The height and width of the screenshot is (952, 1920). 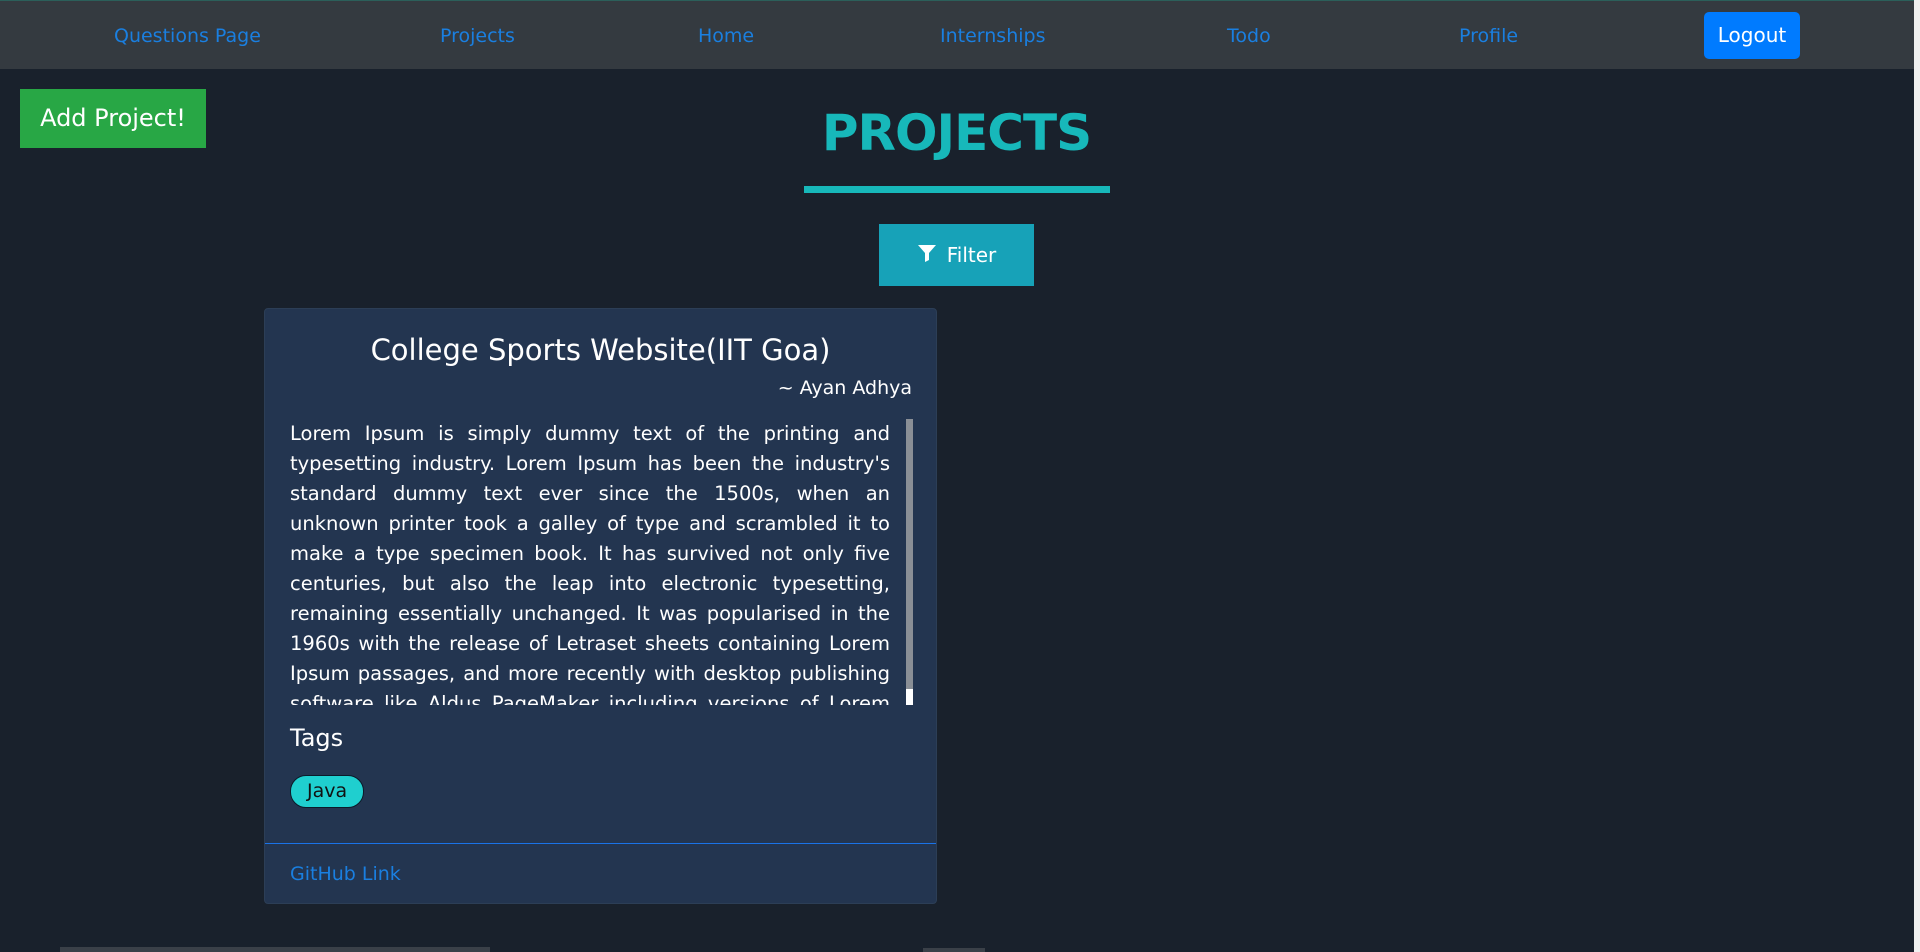 What do you see at coordinates (187, 36) in the screenshot?
I see `nav-link-questions-page: Questions Page` at bounding box center [187, 36].